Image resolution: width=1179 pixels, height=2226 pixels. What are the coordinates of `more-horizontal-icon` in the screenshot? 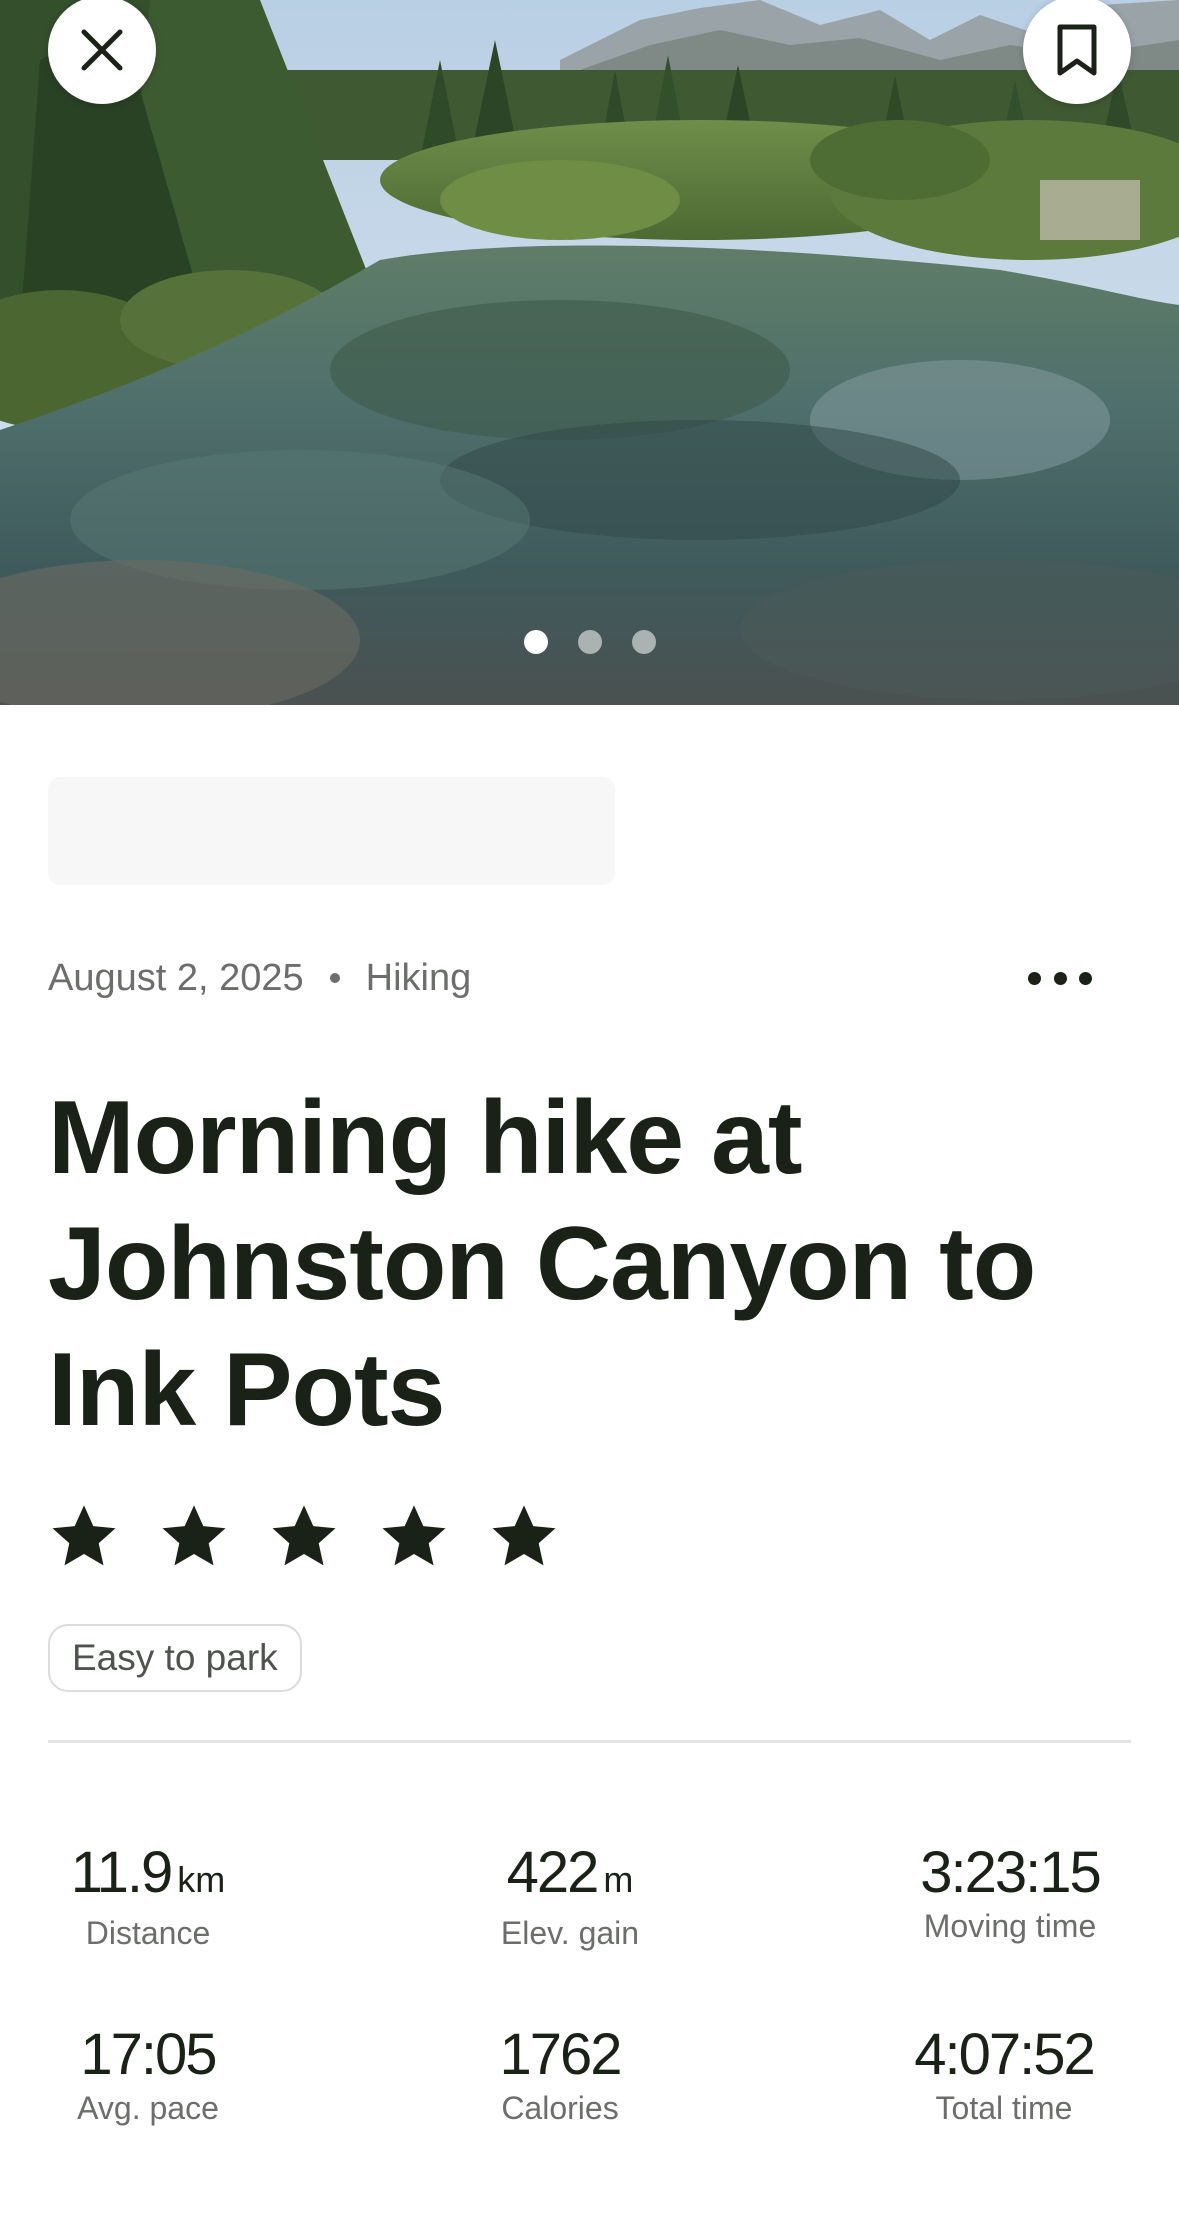 It's located at (1034, 978).